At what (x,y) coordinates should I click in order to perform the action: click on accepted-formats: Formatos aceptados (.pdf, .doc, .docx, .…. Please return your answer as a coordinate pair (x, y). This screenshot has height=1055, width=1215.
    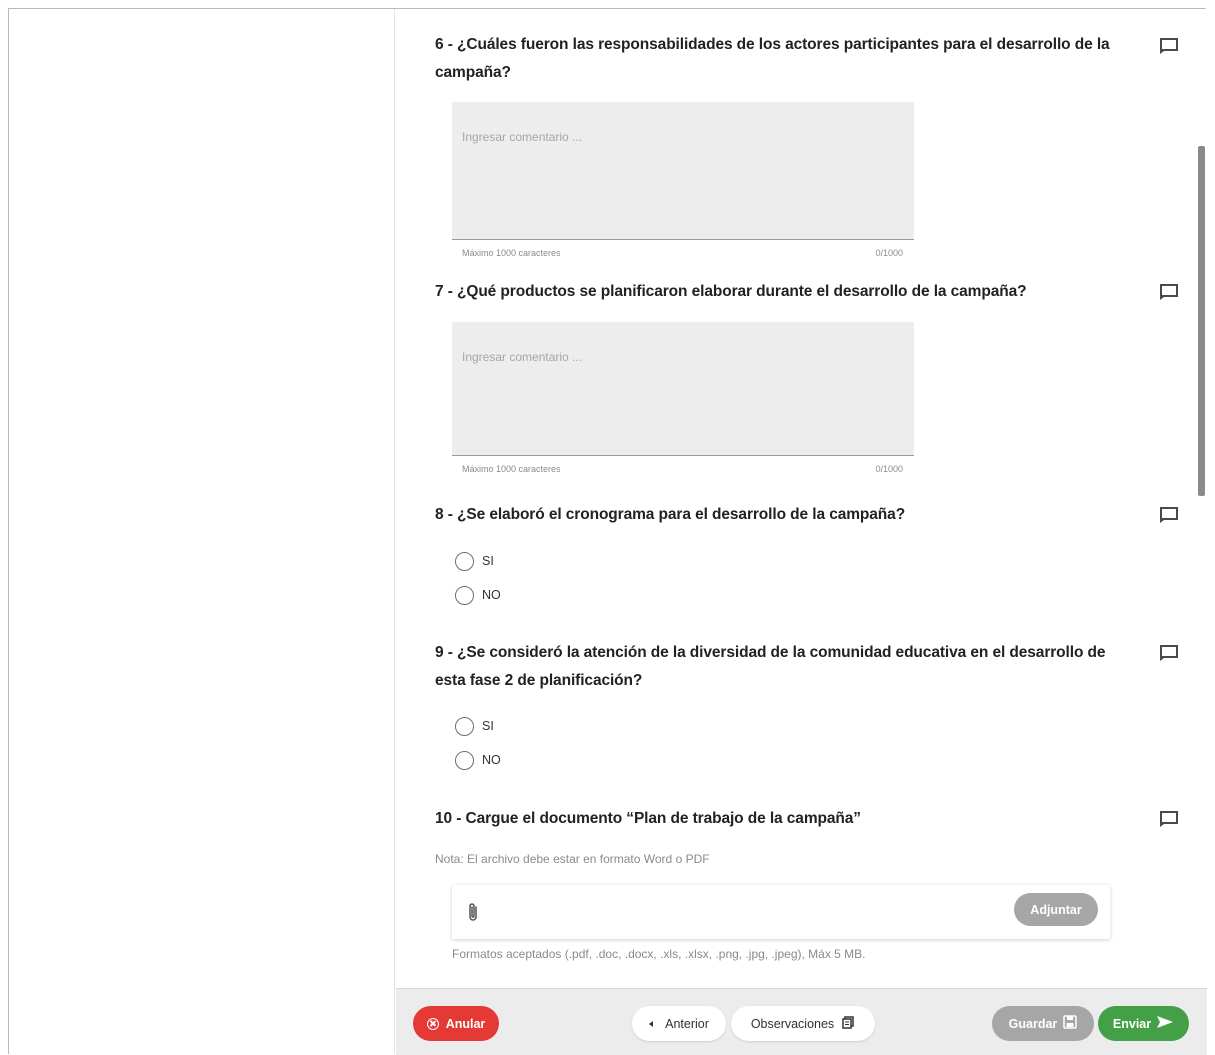
    Looking at the image, I should click on (659, 954).